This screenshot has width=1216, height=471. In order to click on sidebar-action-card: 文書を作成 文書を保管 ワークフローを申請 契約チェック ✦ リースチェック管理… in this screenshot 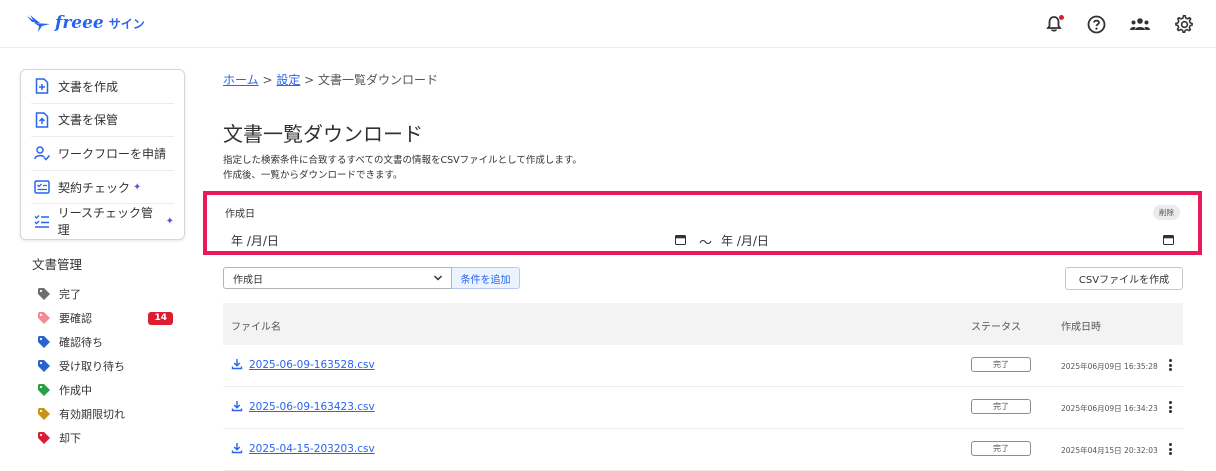, I will do `click(102, 154)`.